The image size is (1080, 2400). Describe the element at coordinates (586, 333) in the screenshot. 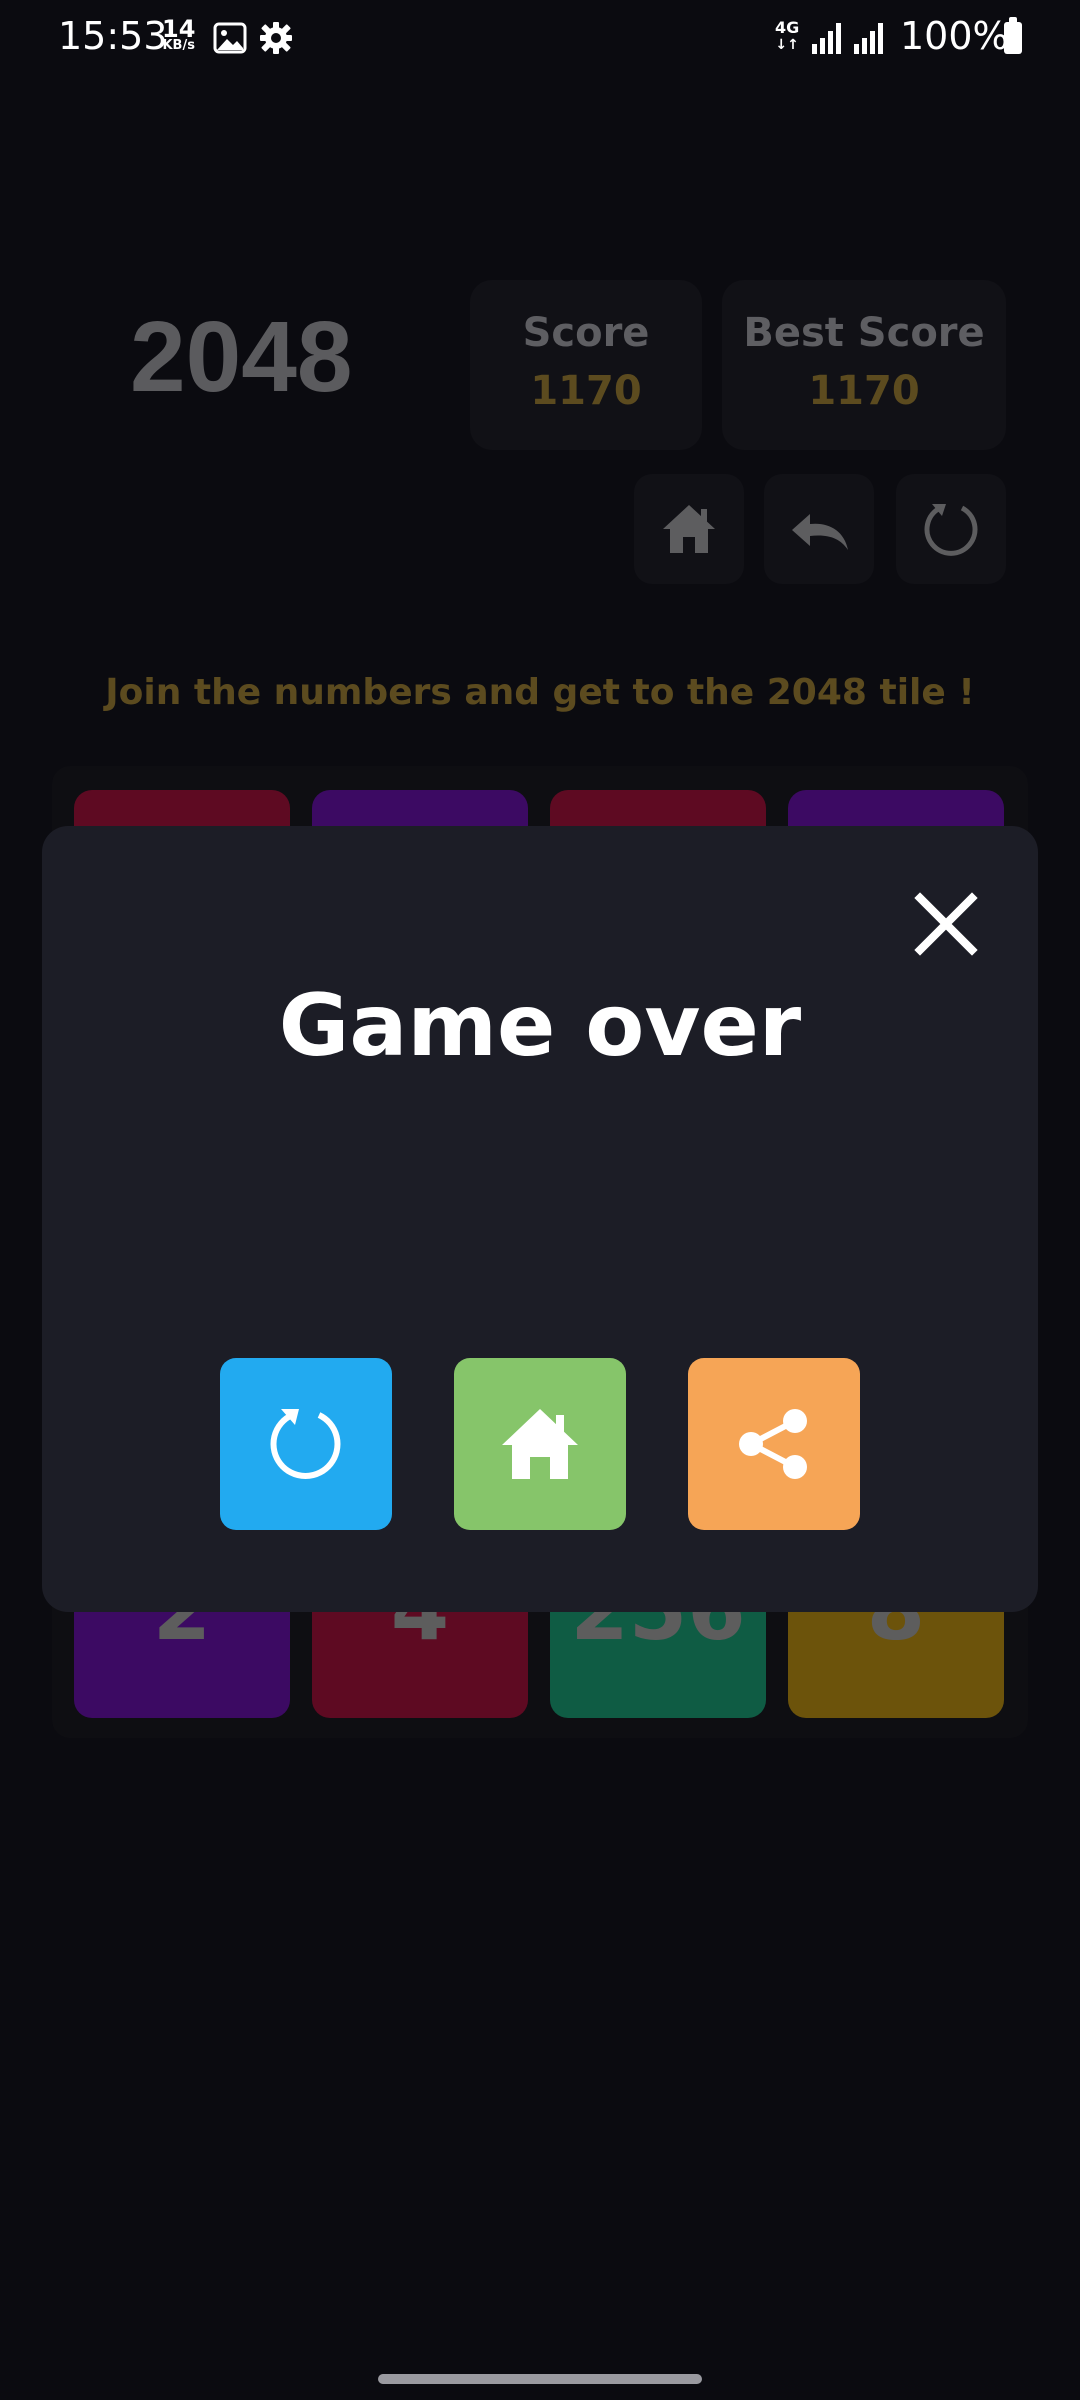

I see `score-label: Score` at that location.